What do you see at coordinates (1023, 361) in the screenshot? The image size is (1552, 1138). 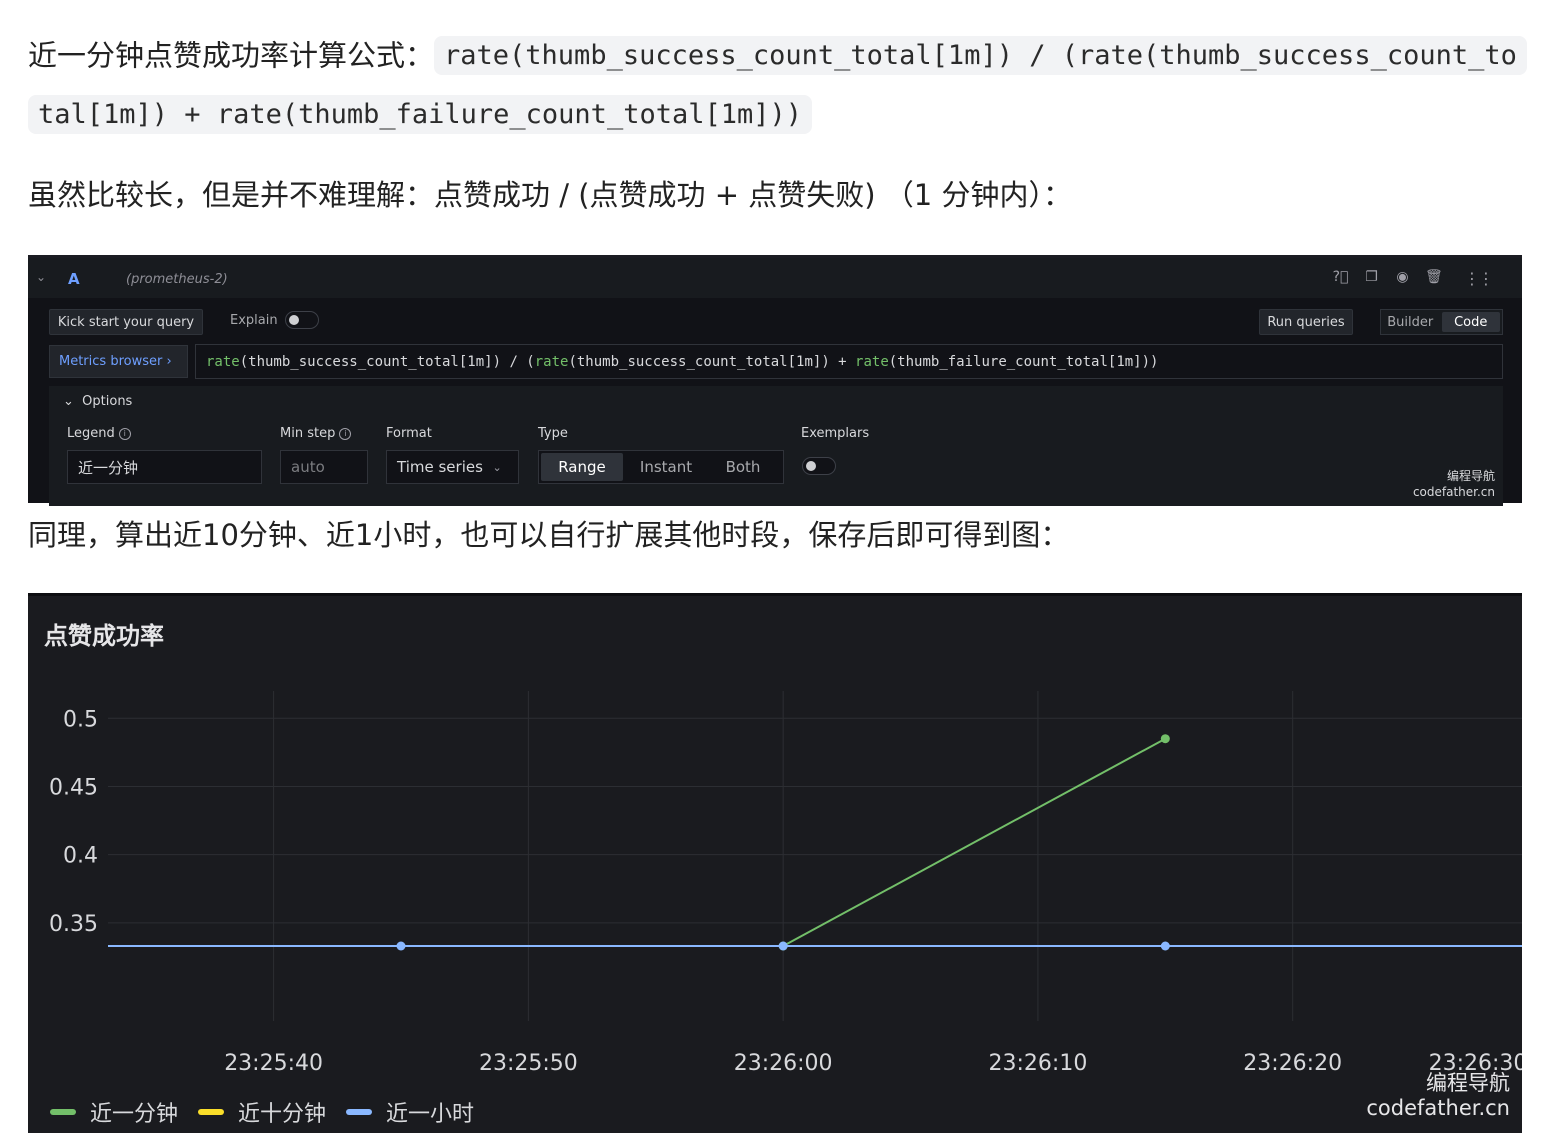 I see `query-arg-3: (thumb_failure_count_total[1m]))` at bounding box center [1023, 361].